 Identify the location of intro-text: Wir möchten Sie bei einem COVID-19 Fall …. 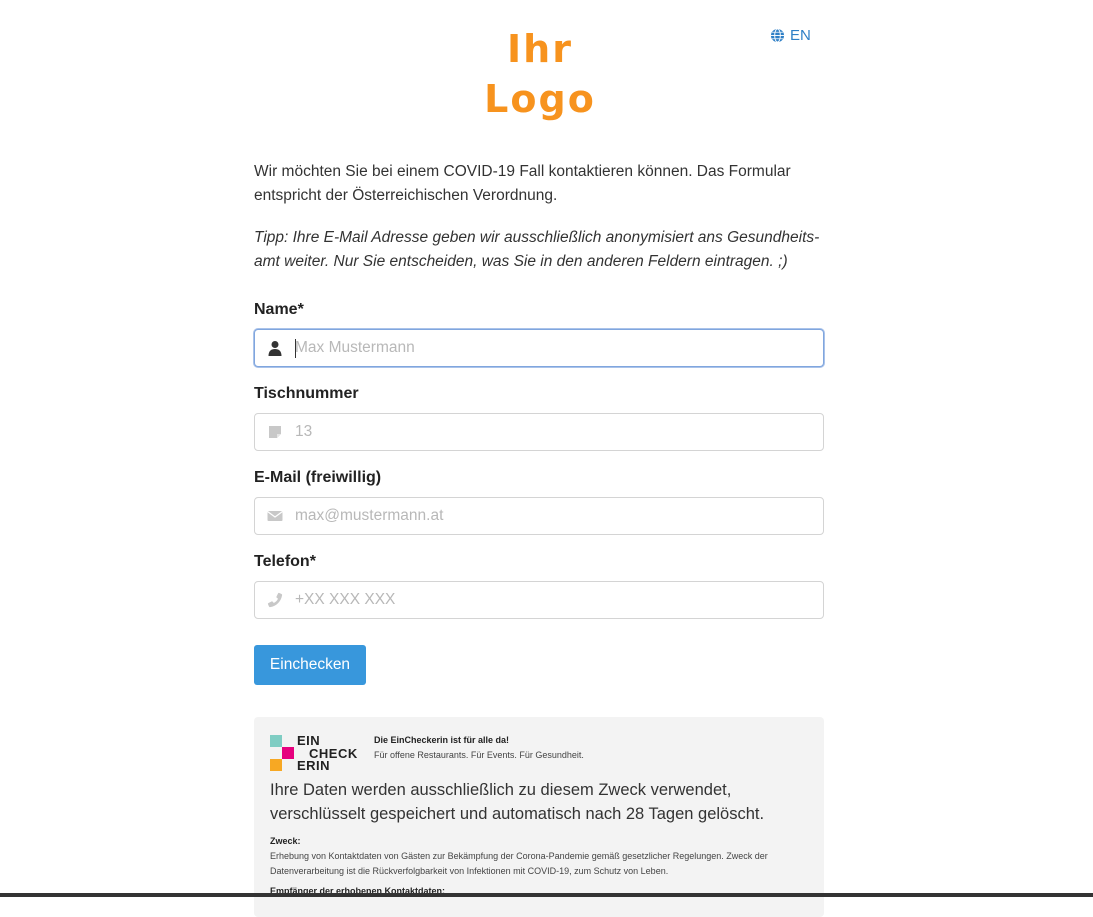
(522, 183).